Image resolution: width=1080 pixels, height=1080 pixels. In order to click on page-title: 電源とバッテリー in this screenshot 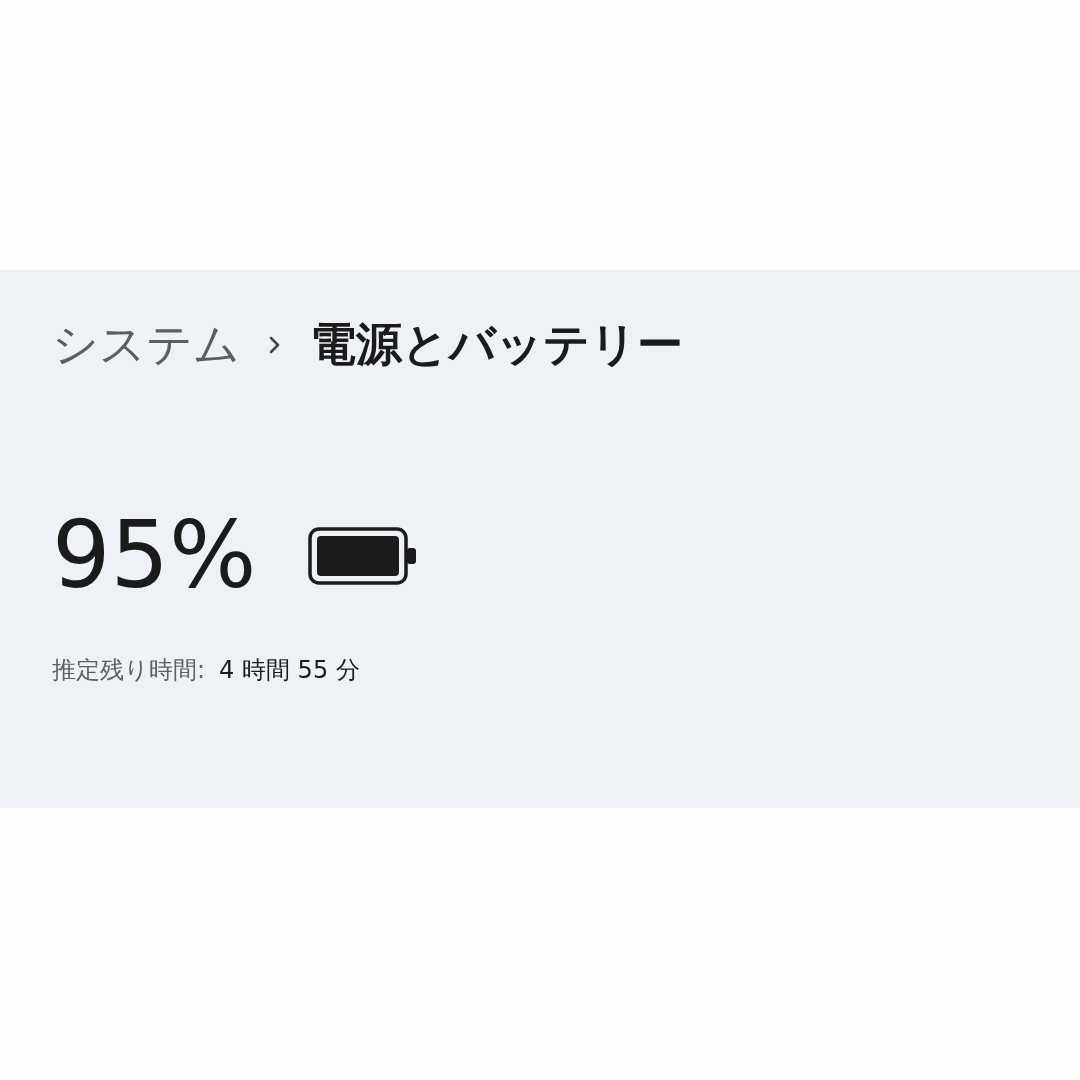, I will do `click(496, 344)`.